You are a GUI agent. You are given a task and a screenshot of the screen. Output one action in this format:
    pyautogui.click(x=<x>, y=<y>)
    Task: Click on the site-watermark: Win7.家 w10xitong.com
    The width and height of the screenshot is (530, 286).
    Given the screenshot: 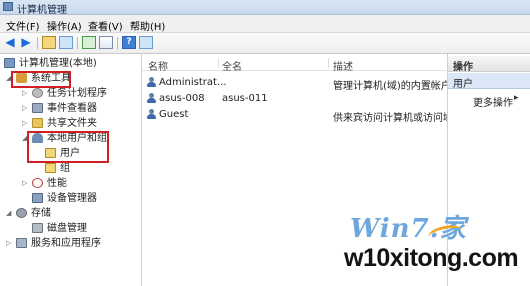 What is the action you would take?
    pyautogui.click(x=435, y=245)
    